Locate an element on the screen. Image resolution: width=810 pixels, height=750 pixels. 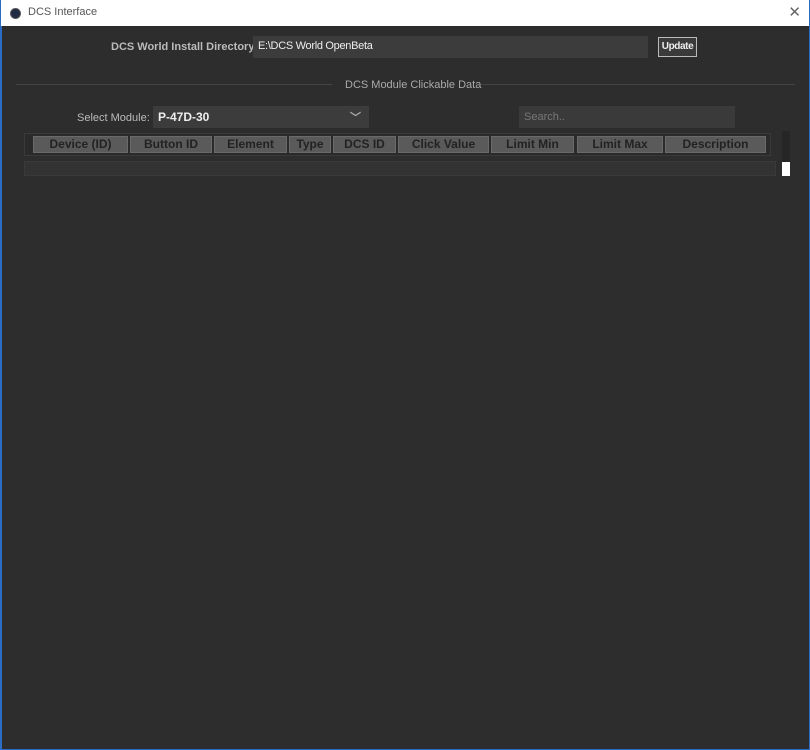
table-row-empty is located at coordinates (400, 168).